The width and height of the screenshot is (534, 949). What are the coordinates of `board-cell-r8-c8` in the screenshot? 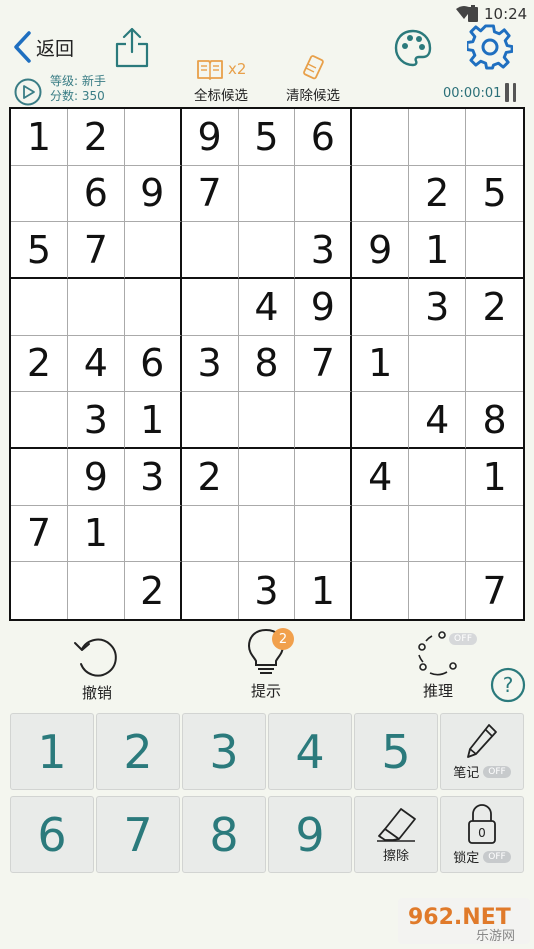 It's located at (438, 534).